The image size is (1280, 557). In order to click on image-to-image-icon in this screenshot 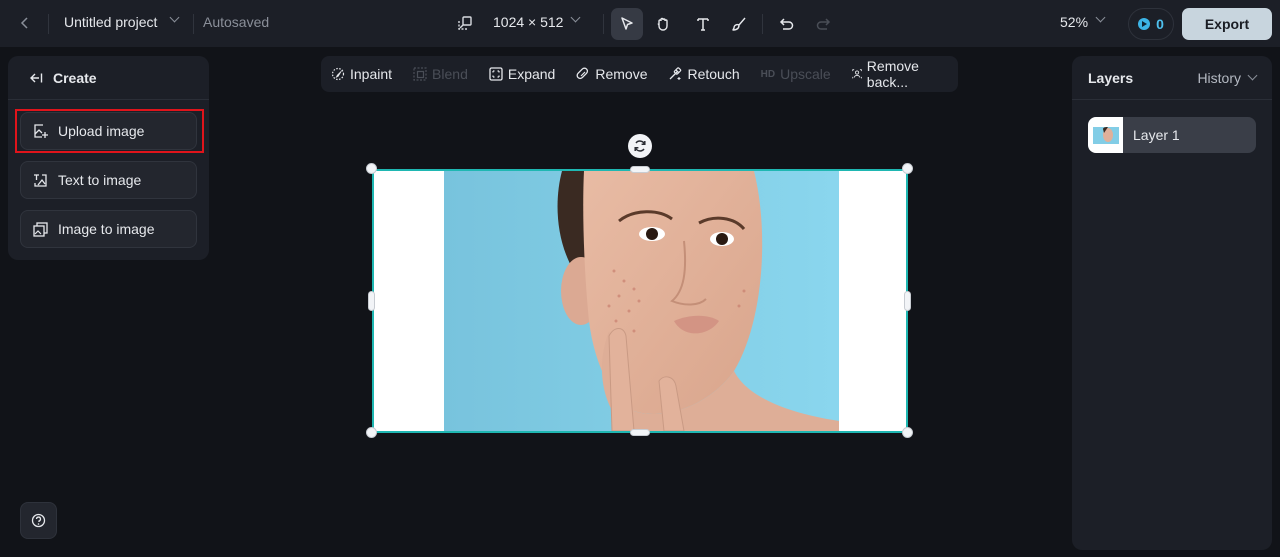, I will do `click(40, 229)`.